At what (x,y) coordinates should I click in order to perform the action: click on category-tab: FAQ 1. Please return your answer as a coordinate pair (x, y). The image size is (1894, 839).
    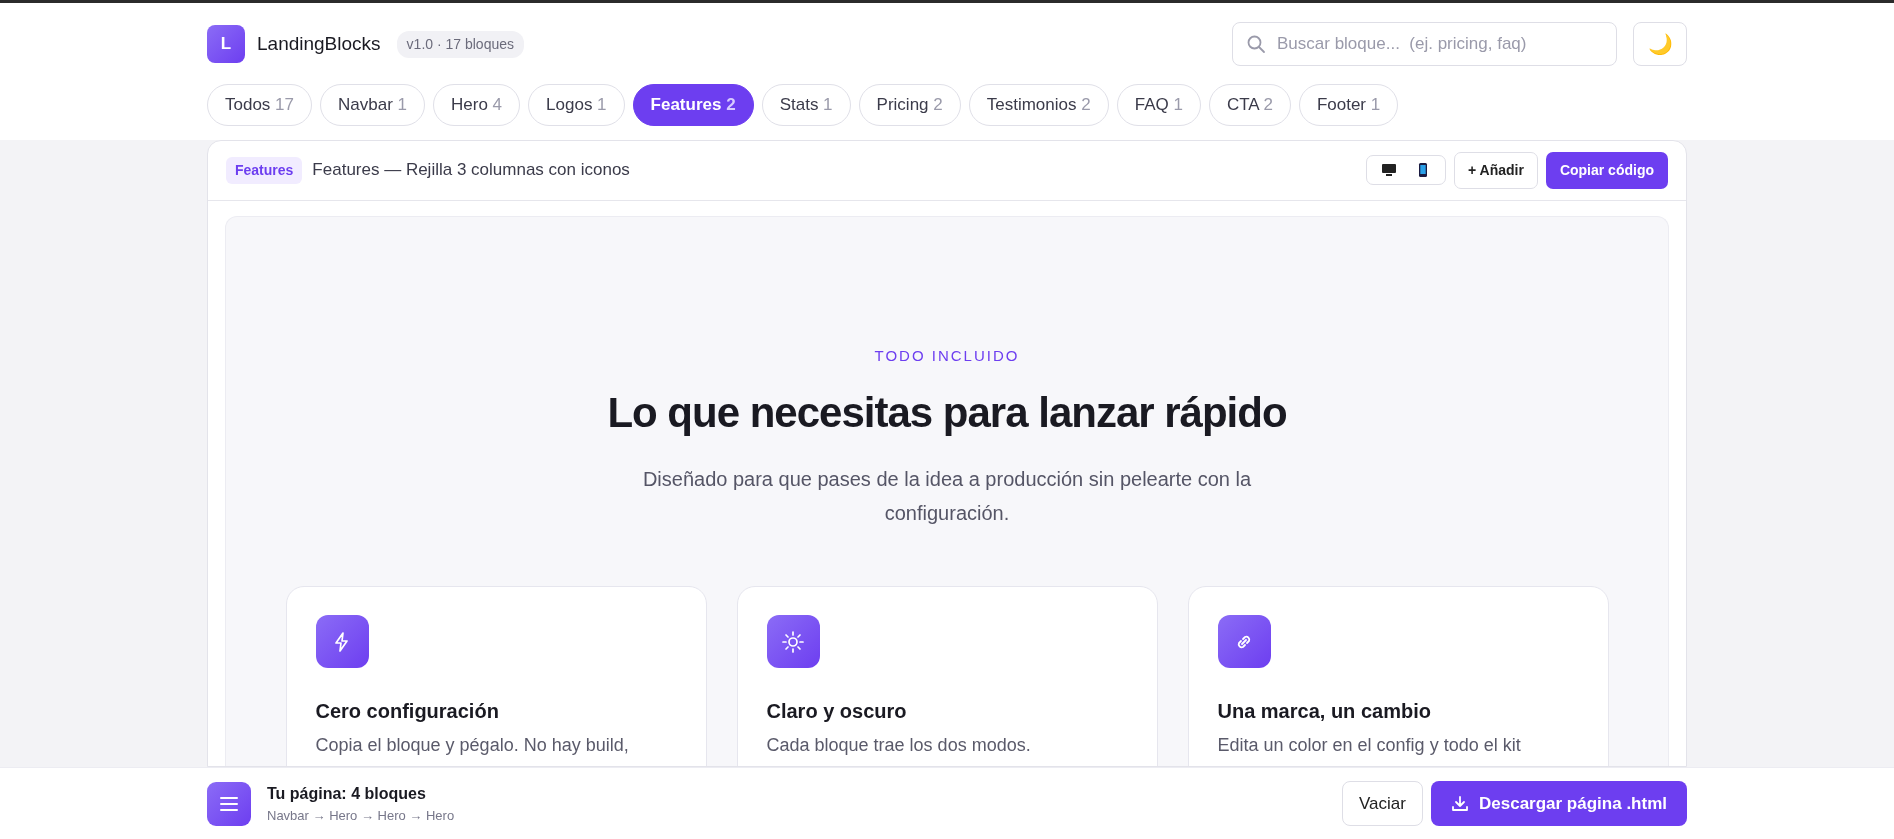
    Looking at the image, I should click on (1158, 105).